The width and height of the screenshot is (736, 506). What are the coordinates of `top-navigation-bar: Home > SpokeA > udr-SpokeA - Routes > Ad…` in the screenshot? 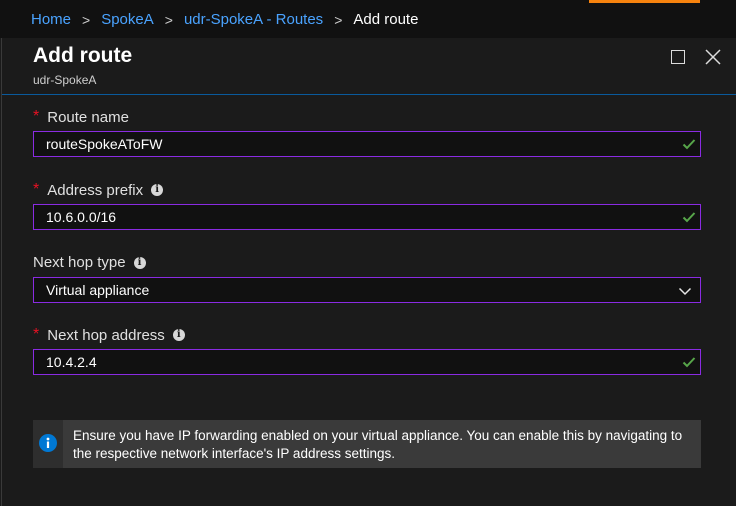 It's located at (368, 19).